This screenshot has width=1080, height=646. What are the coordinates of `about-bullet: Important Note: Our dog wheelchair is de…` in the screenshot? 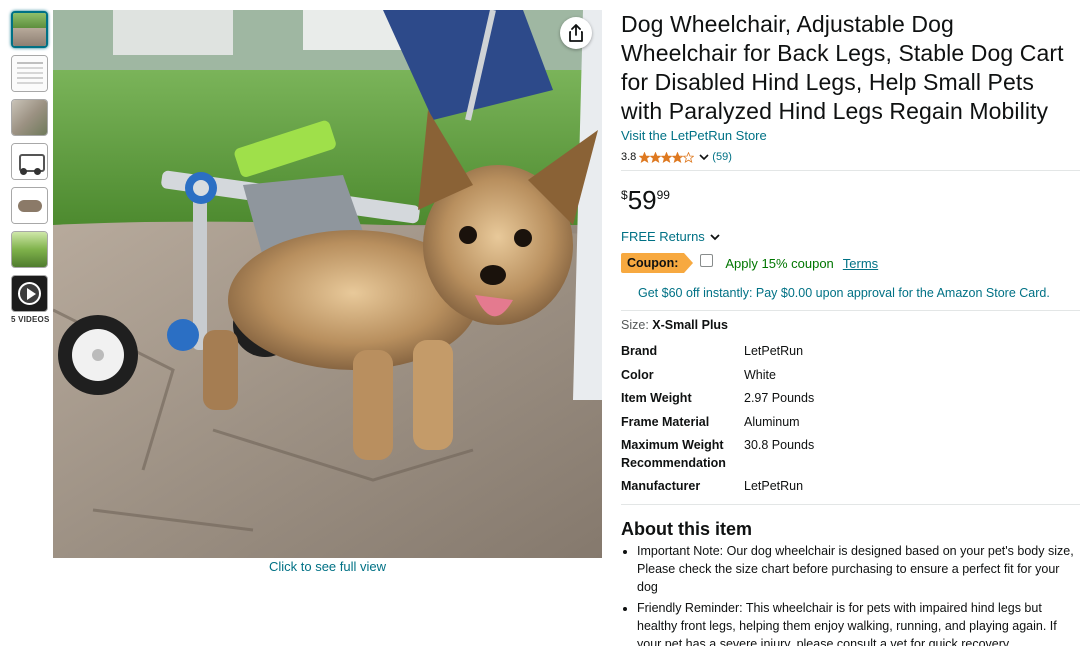 It's located at (856, 569).